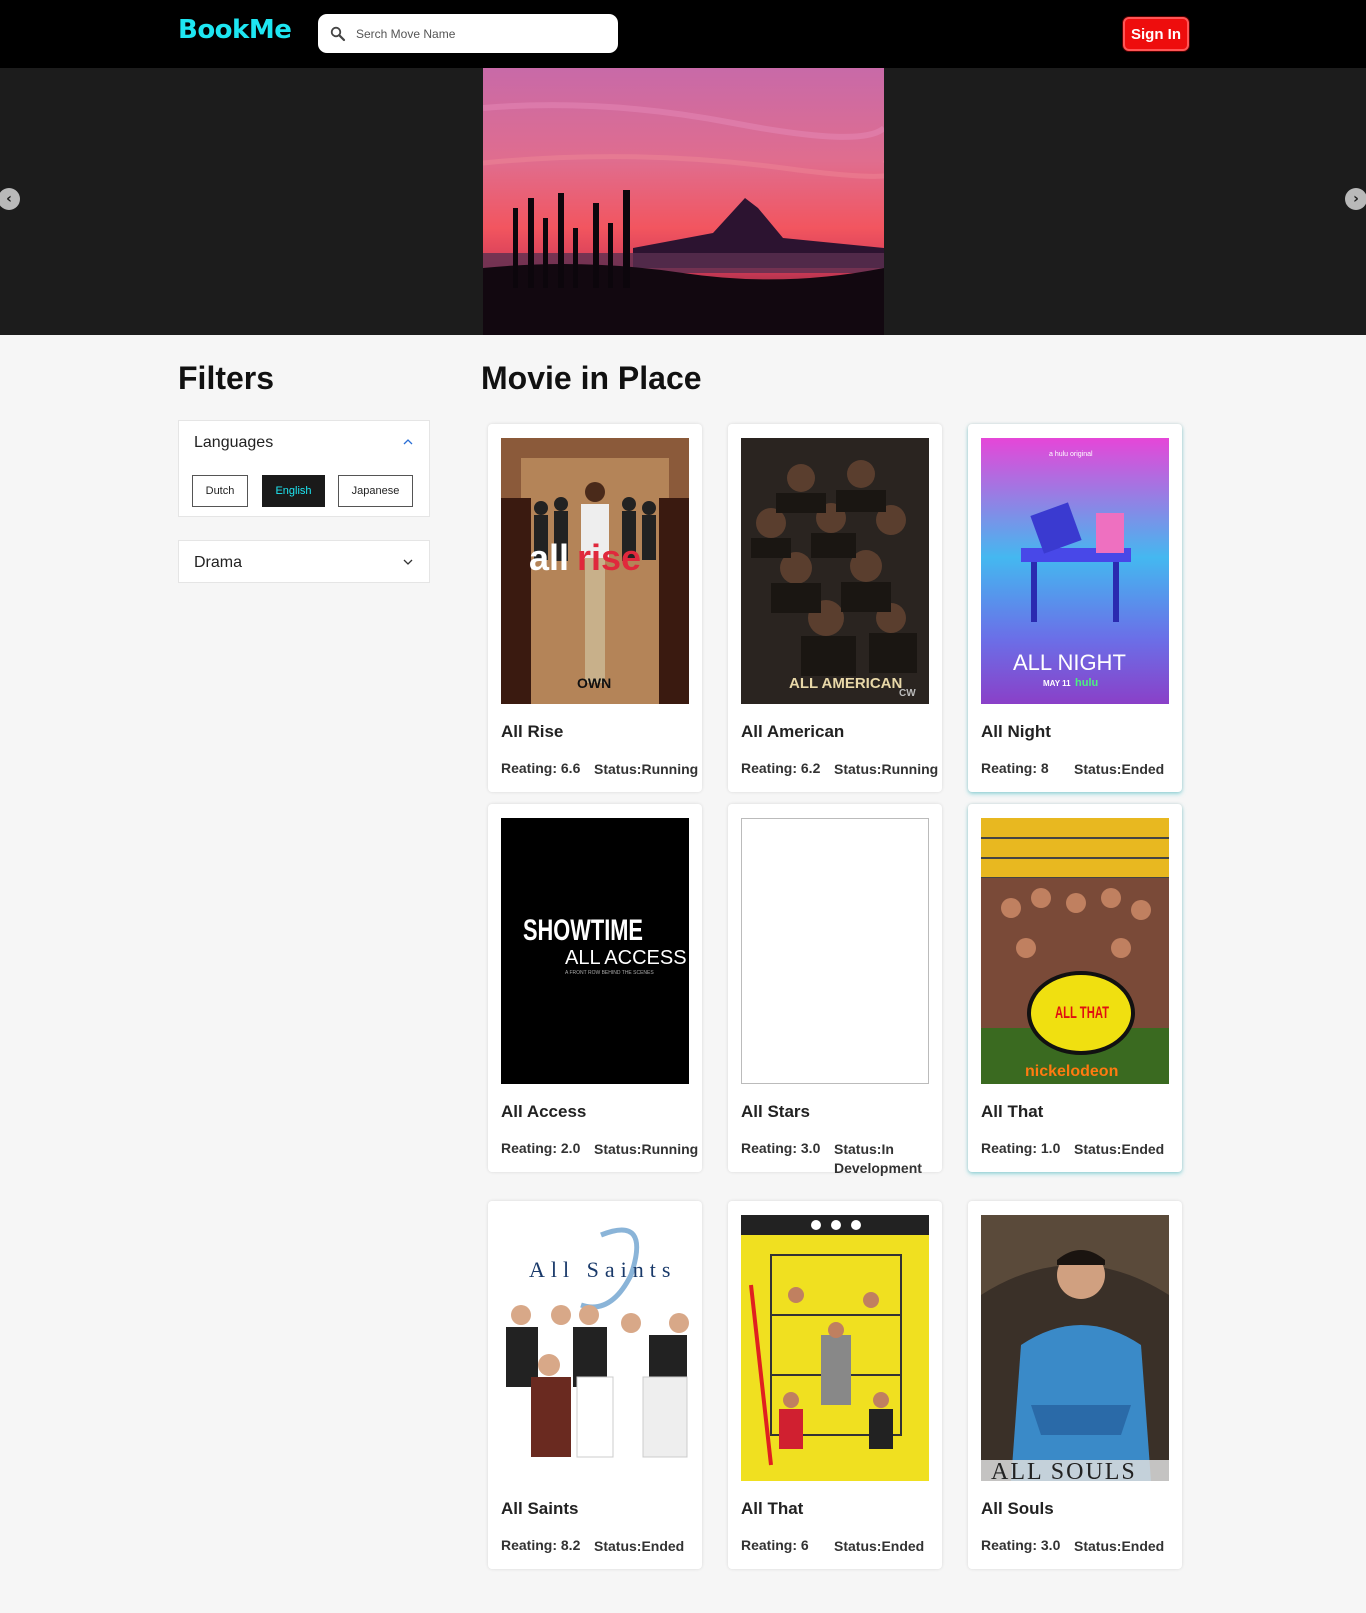 The width and height of the screenshot is (1366, 1613). I want to click on movie-poster: ALL SOULS, so click(1075, 1348).